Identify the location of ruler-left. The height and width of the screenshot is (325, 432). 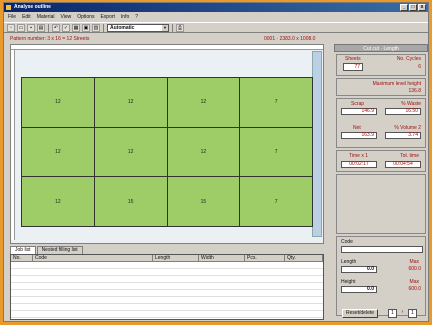
(13, 145).